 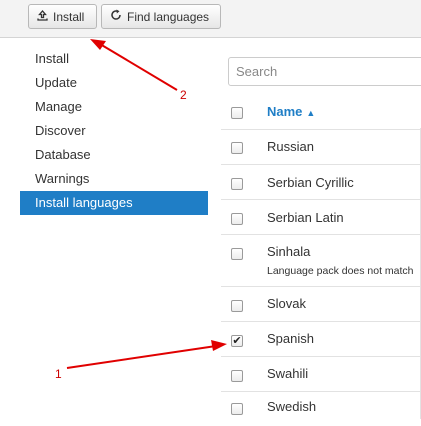 What do you see at coordinates (183, 95) in the screenshot?
I see `callout-2: 2` at bounding box center [183, 95].